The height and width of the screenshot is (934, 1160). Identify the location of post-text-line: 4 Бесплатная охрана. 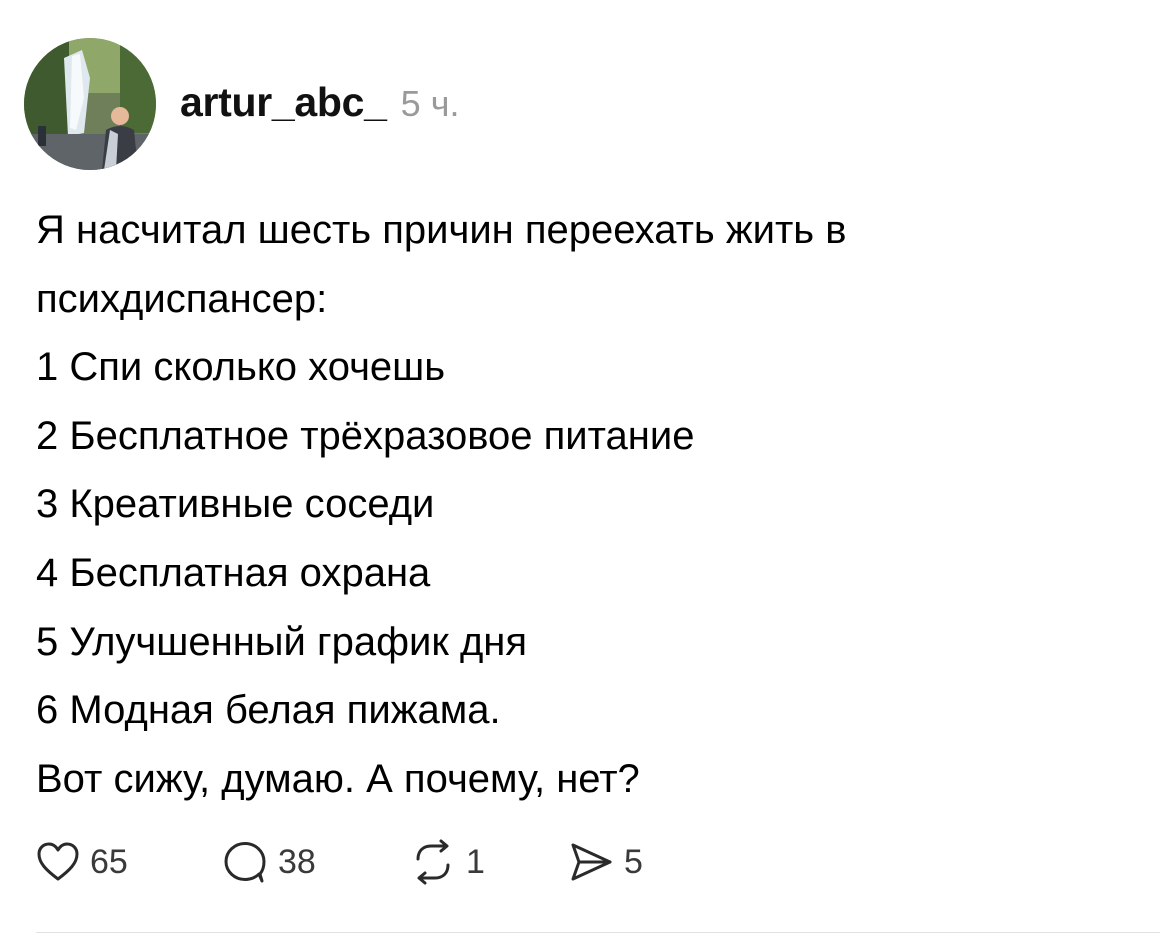
(233, 572).